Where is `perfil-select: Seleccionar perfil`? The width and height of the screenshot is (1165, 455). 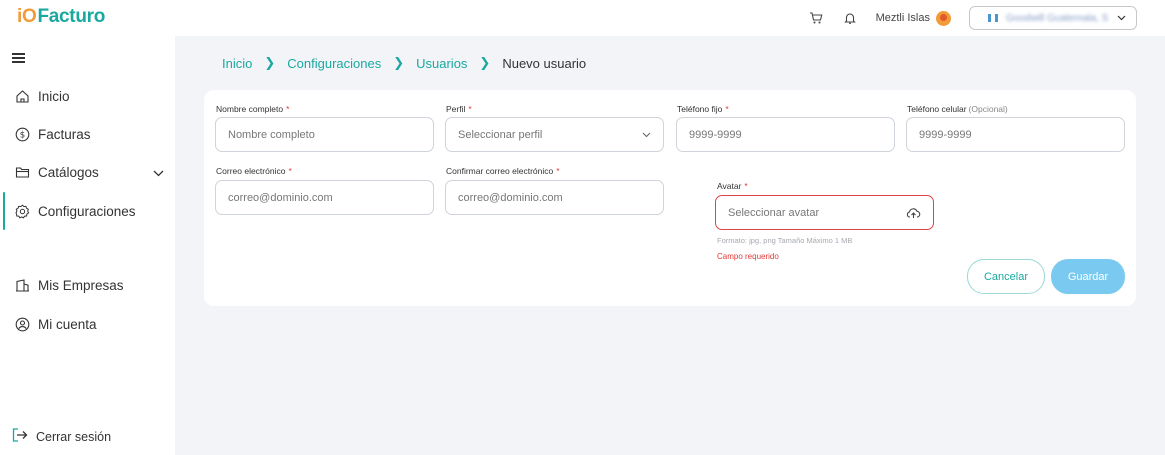 perfil-select: Seleccionar perfil is located at coordinates (554, 134).